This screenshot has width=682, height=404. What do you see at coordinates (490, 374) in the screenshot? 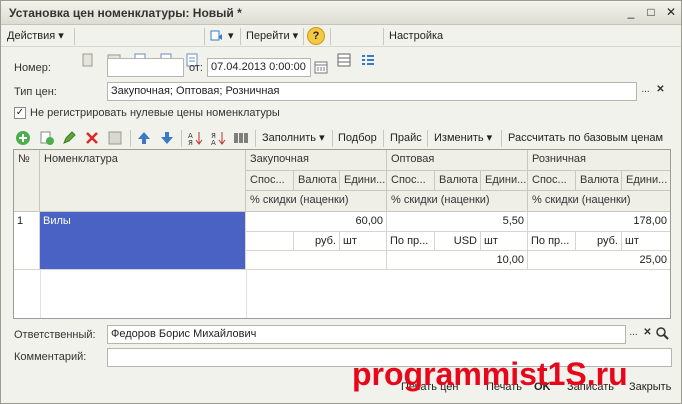
I see `site-watermark: programmist1S.ru` at bounding box center [490, 374].